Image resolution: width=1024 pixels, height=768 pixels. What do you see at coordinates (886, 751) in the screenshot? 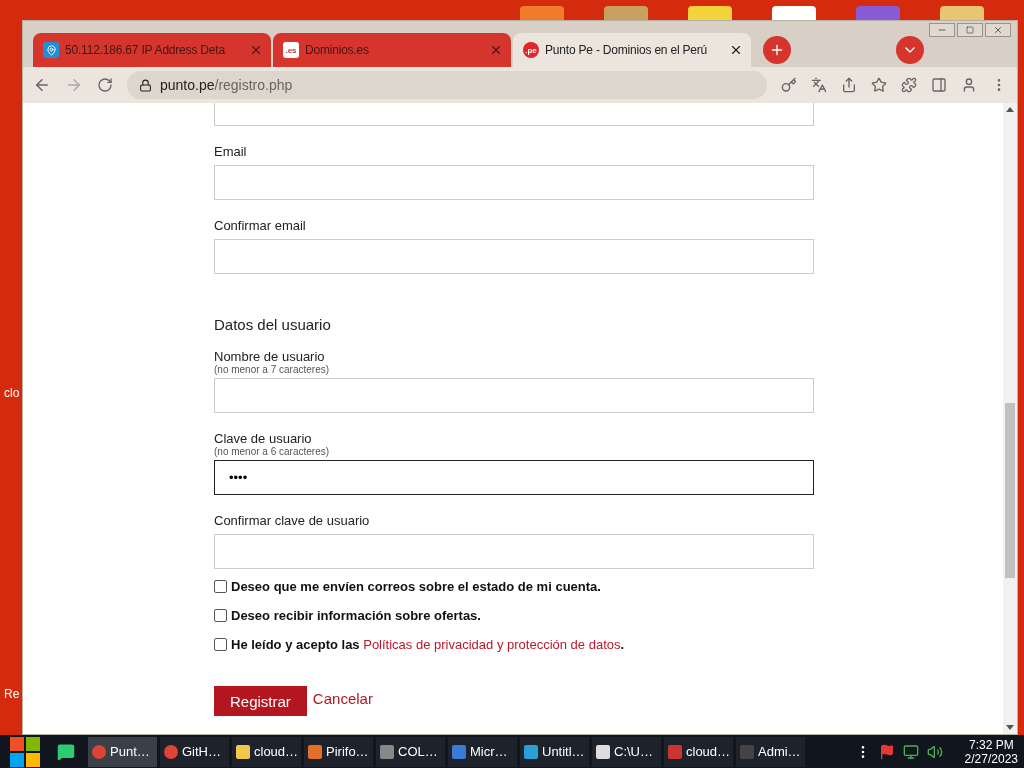
I see `flag-icon` at bounding box center [886, 751].